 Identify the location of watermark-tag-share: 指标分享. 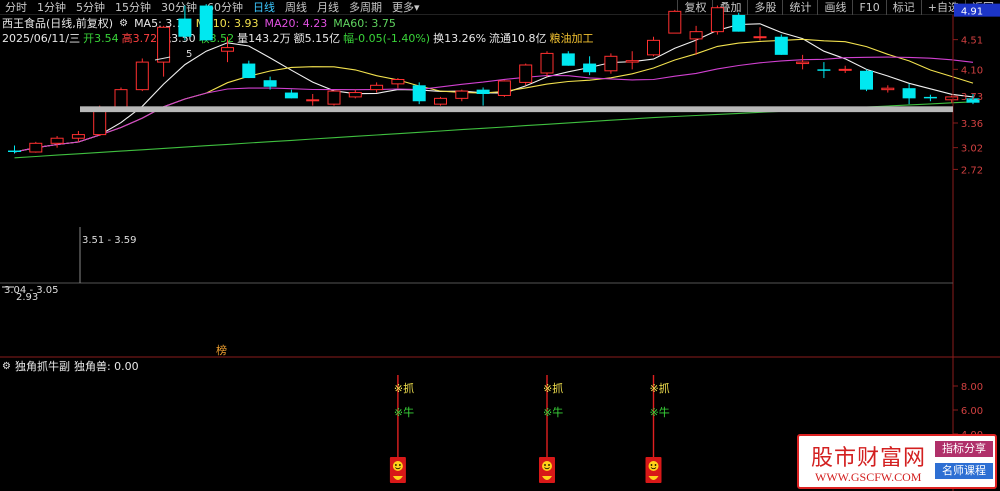
(964, 449).